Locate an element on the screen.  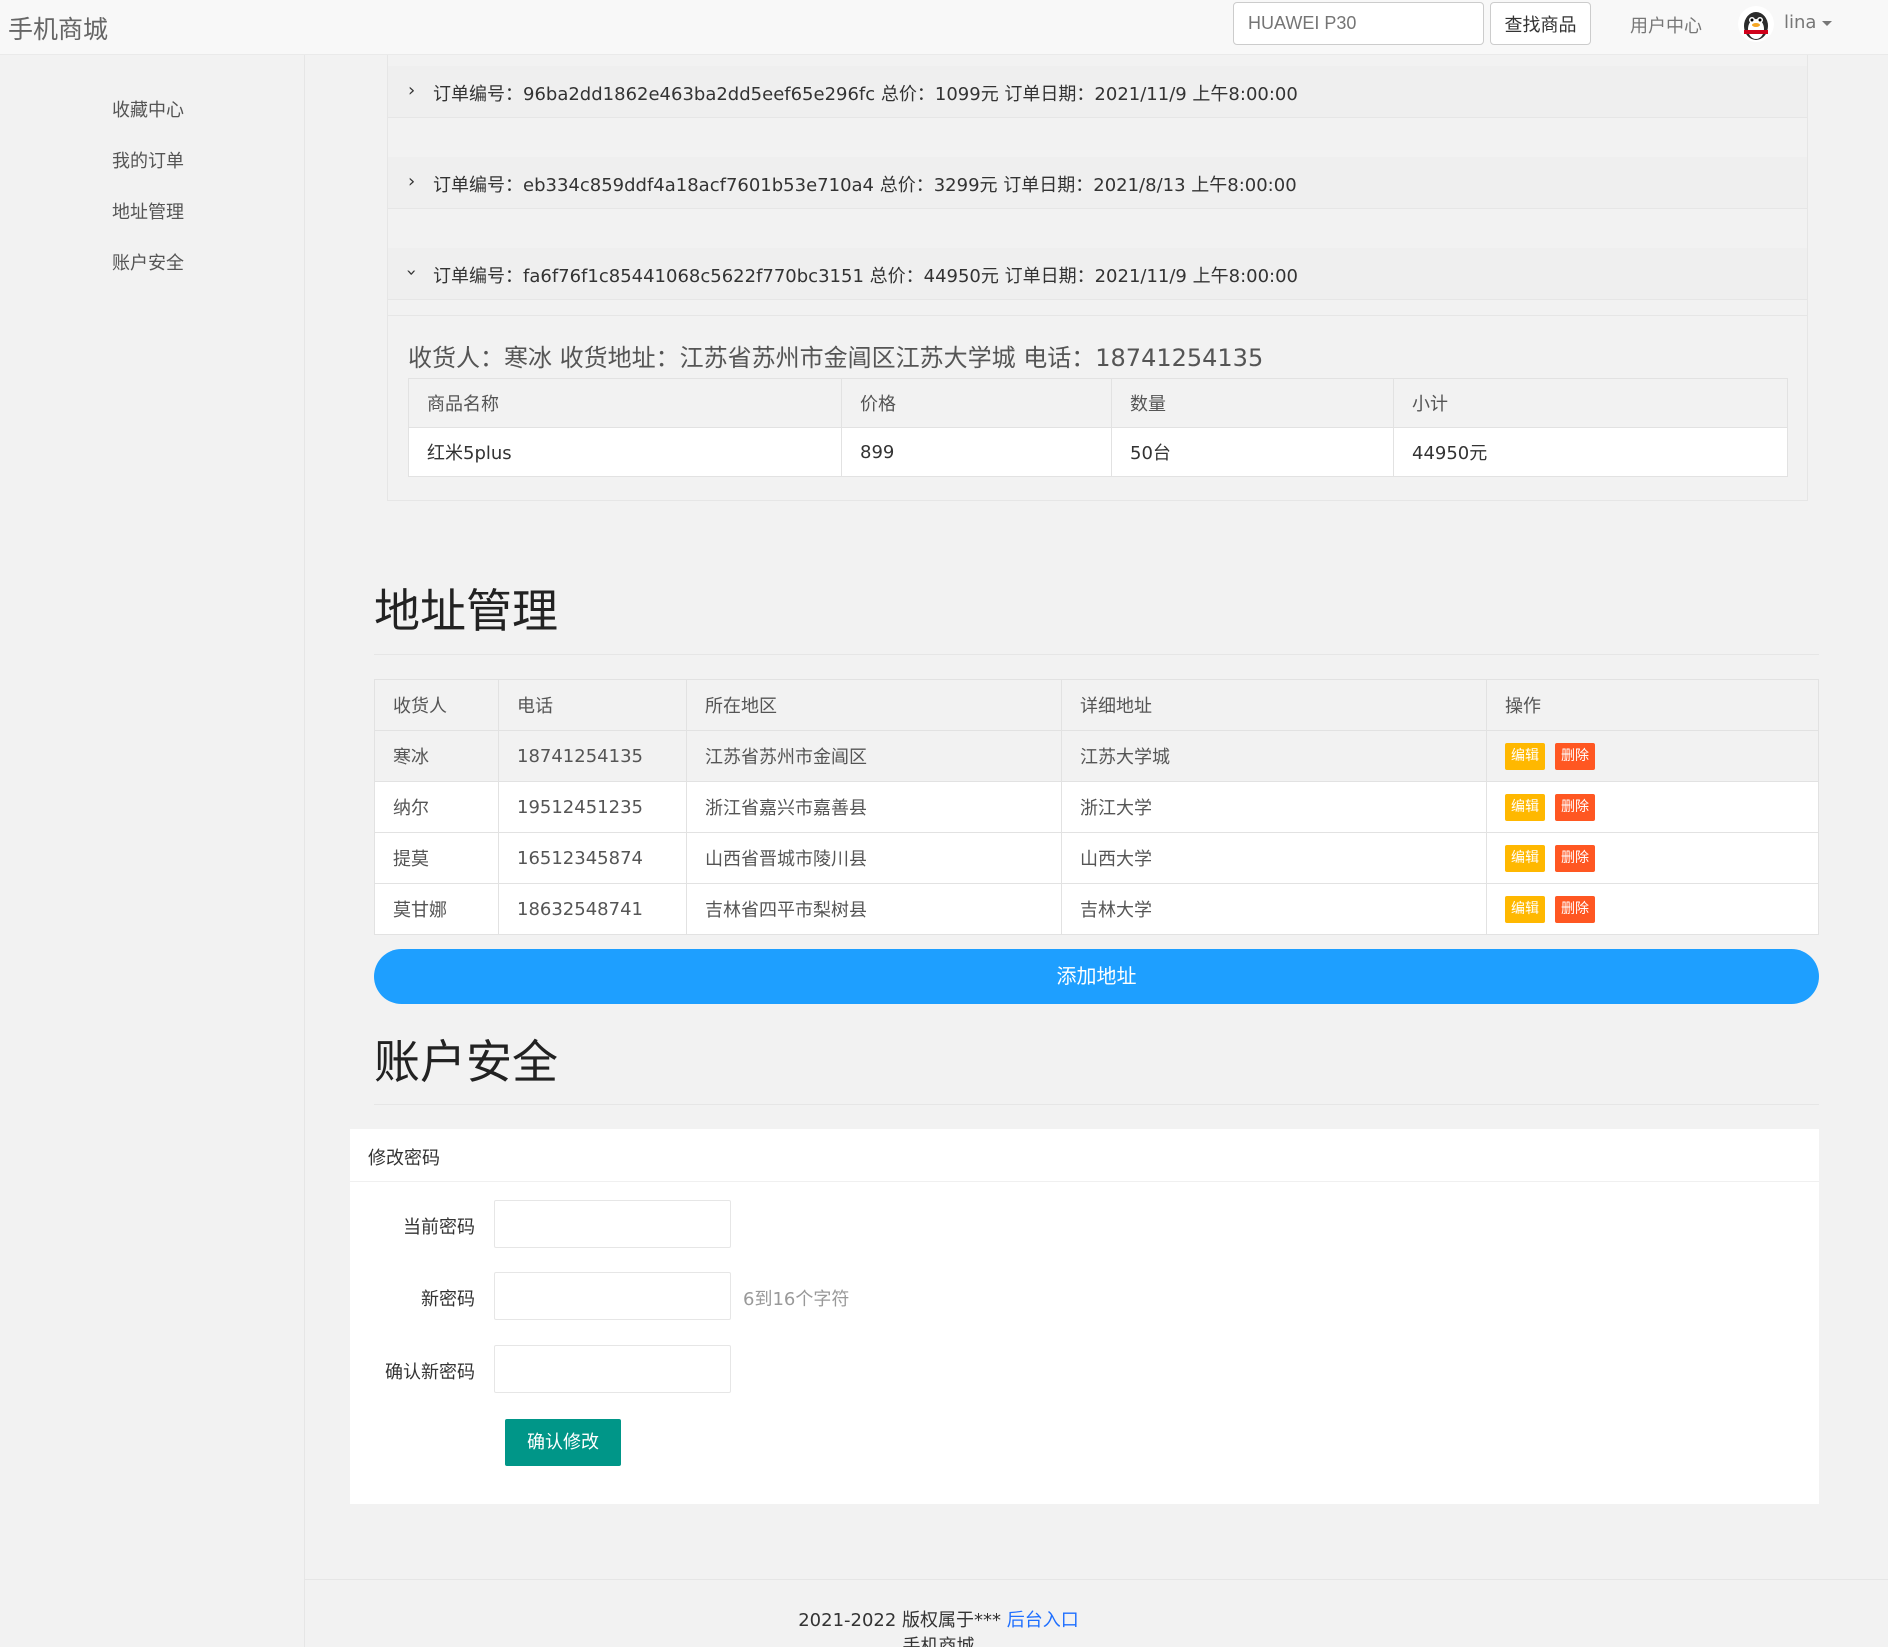
current-password-label: 当前密码 is located at coordinates (439, 1227).